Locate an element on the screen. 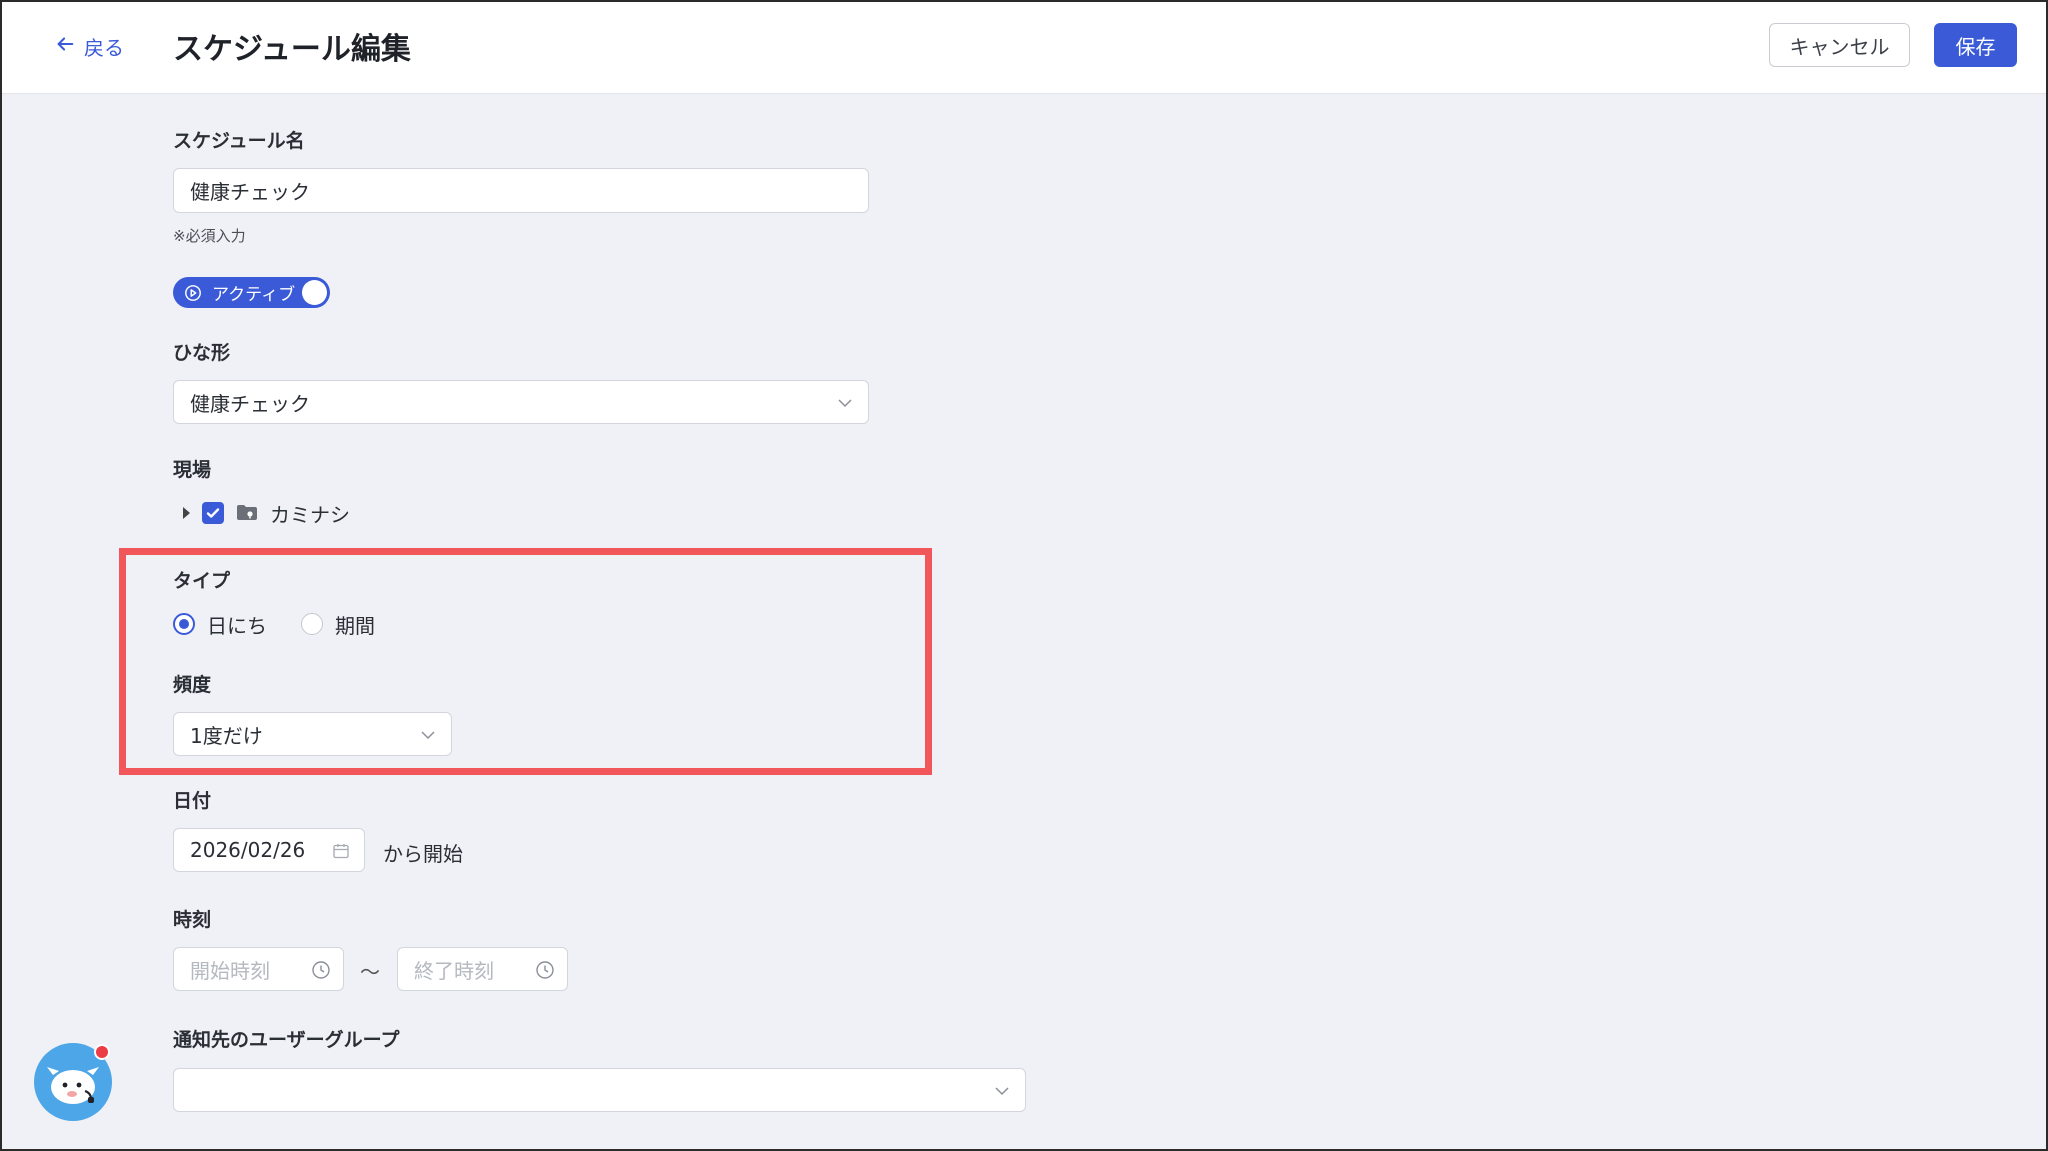  toggle-label: アクティブ is located at coordinates (254, 295).